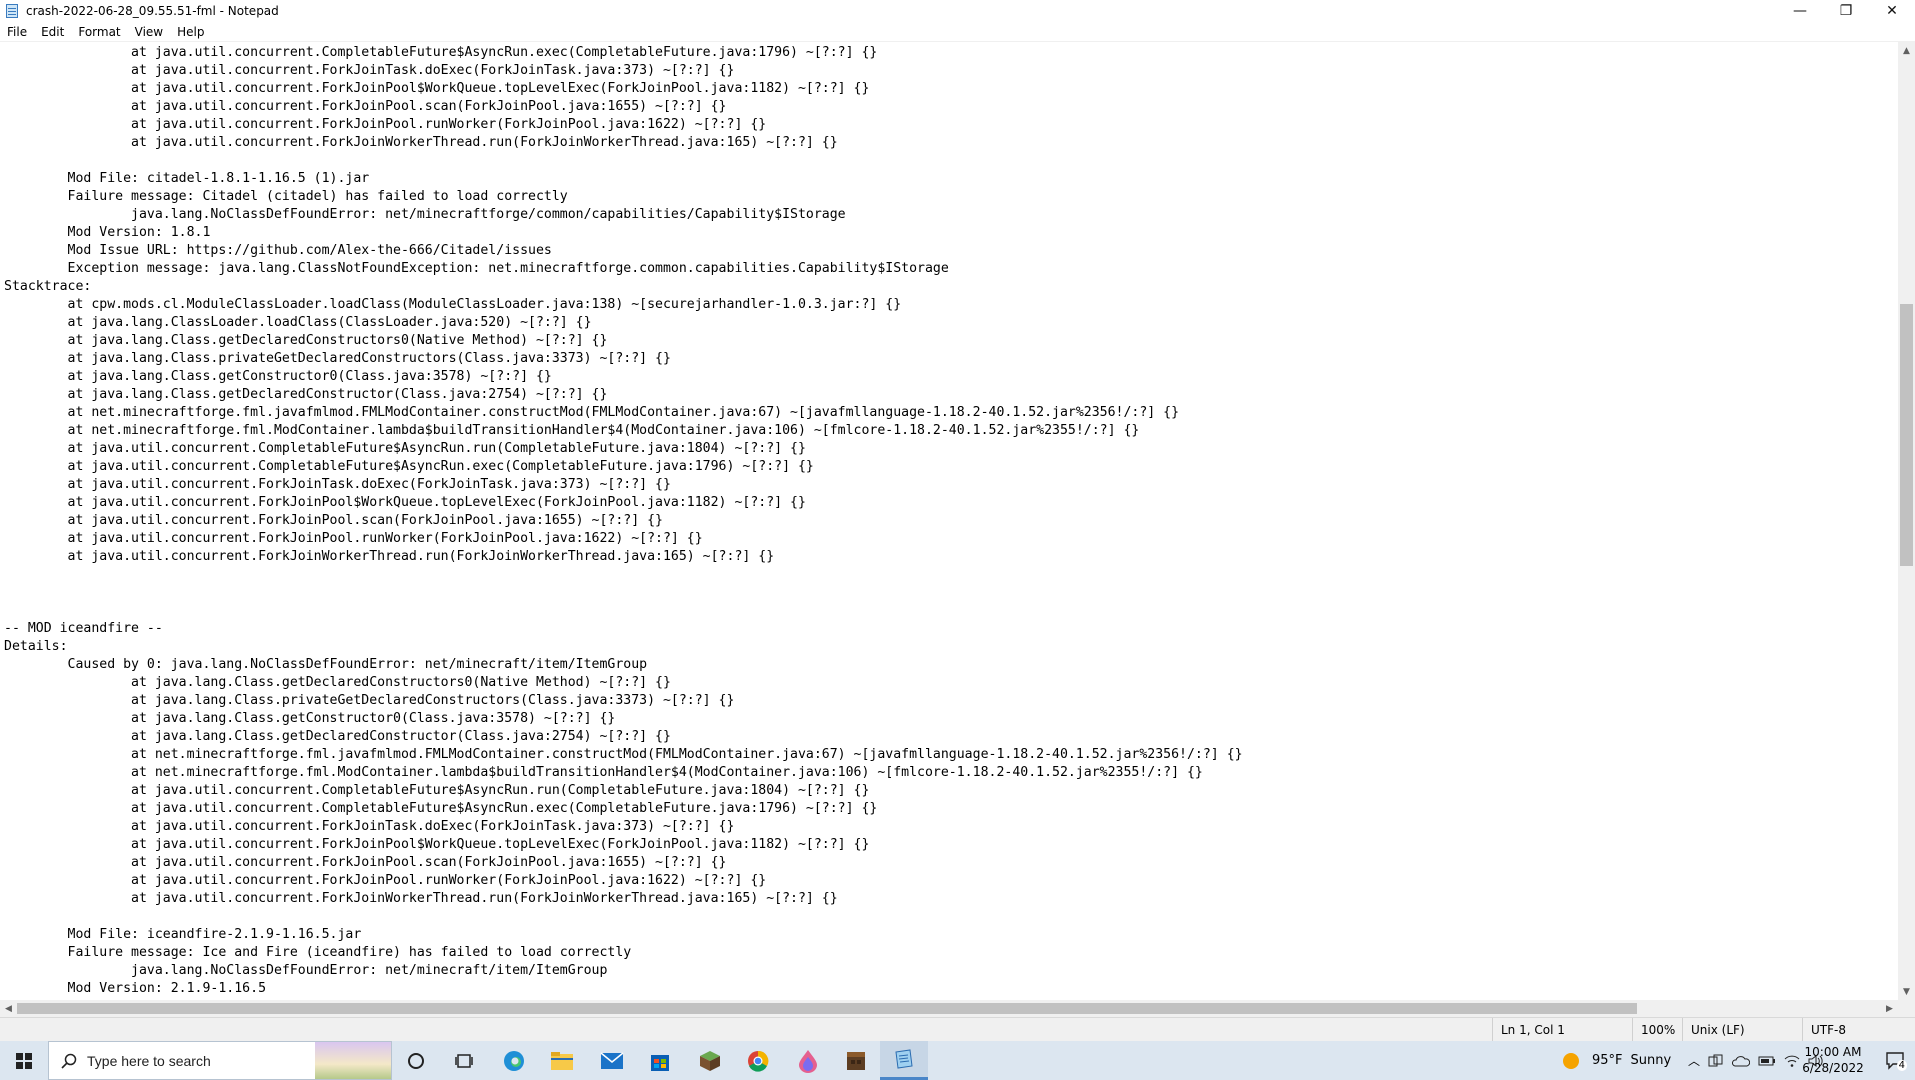 This screenshot has width=1915, height=1080. What do you see at coordinates (623, 233) in the screenshot?
I see `text-line: Mod Version: 1.8.1` at bounding box center [623, 233].